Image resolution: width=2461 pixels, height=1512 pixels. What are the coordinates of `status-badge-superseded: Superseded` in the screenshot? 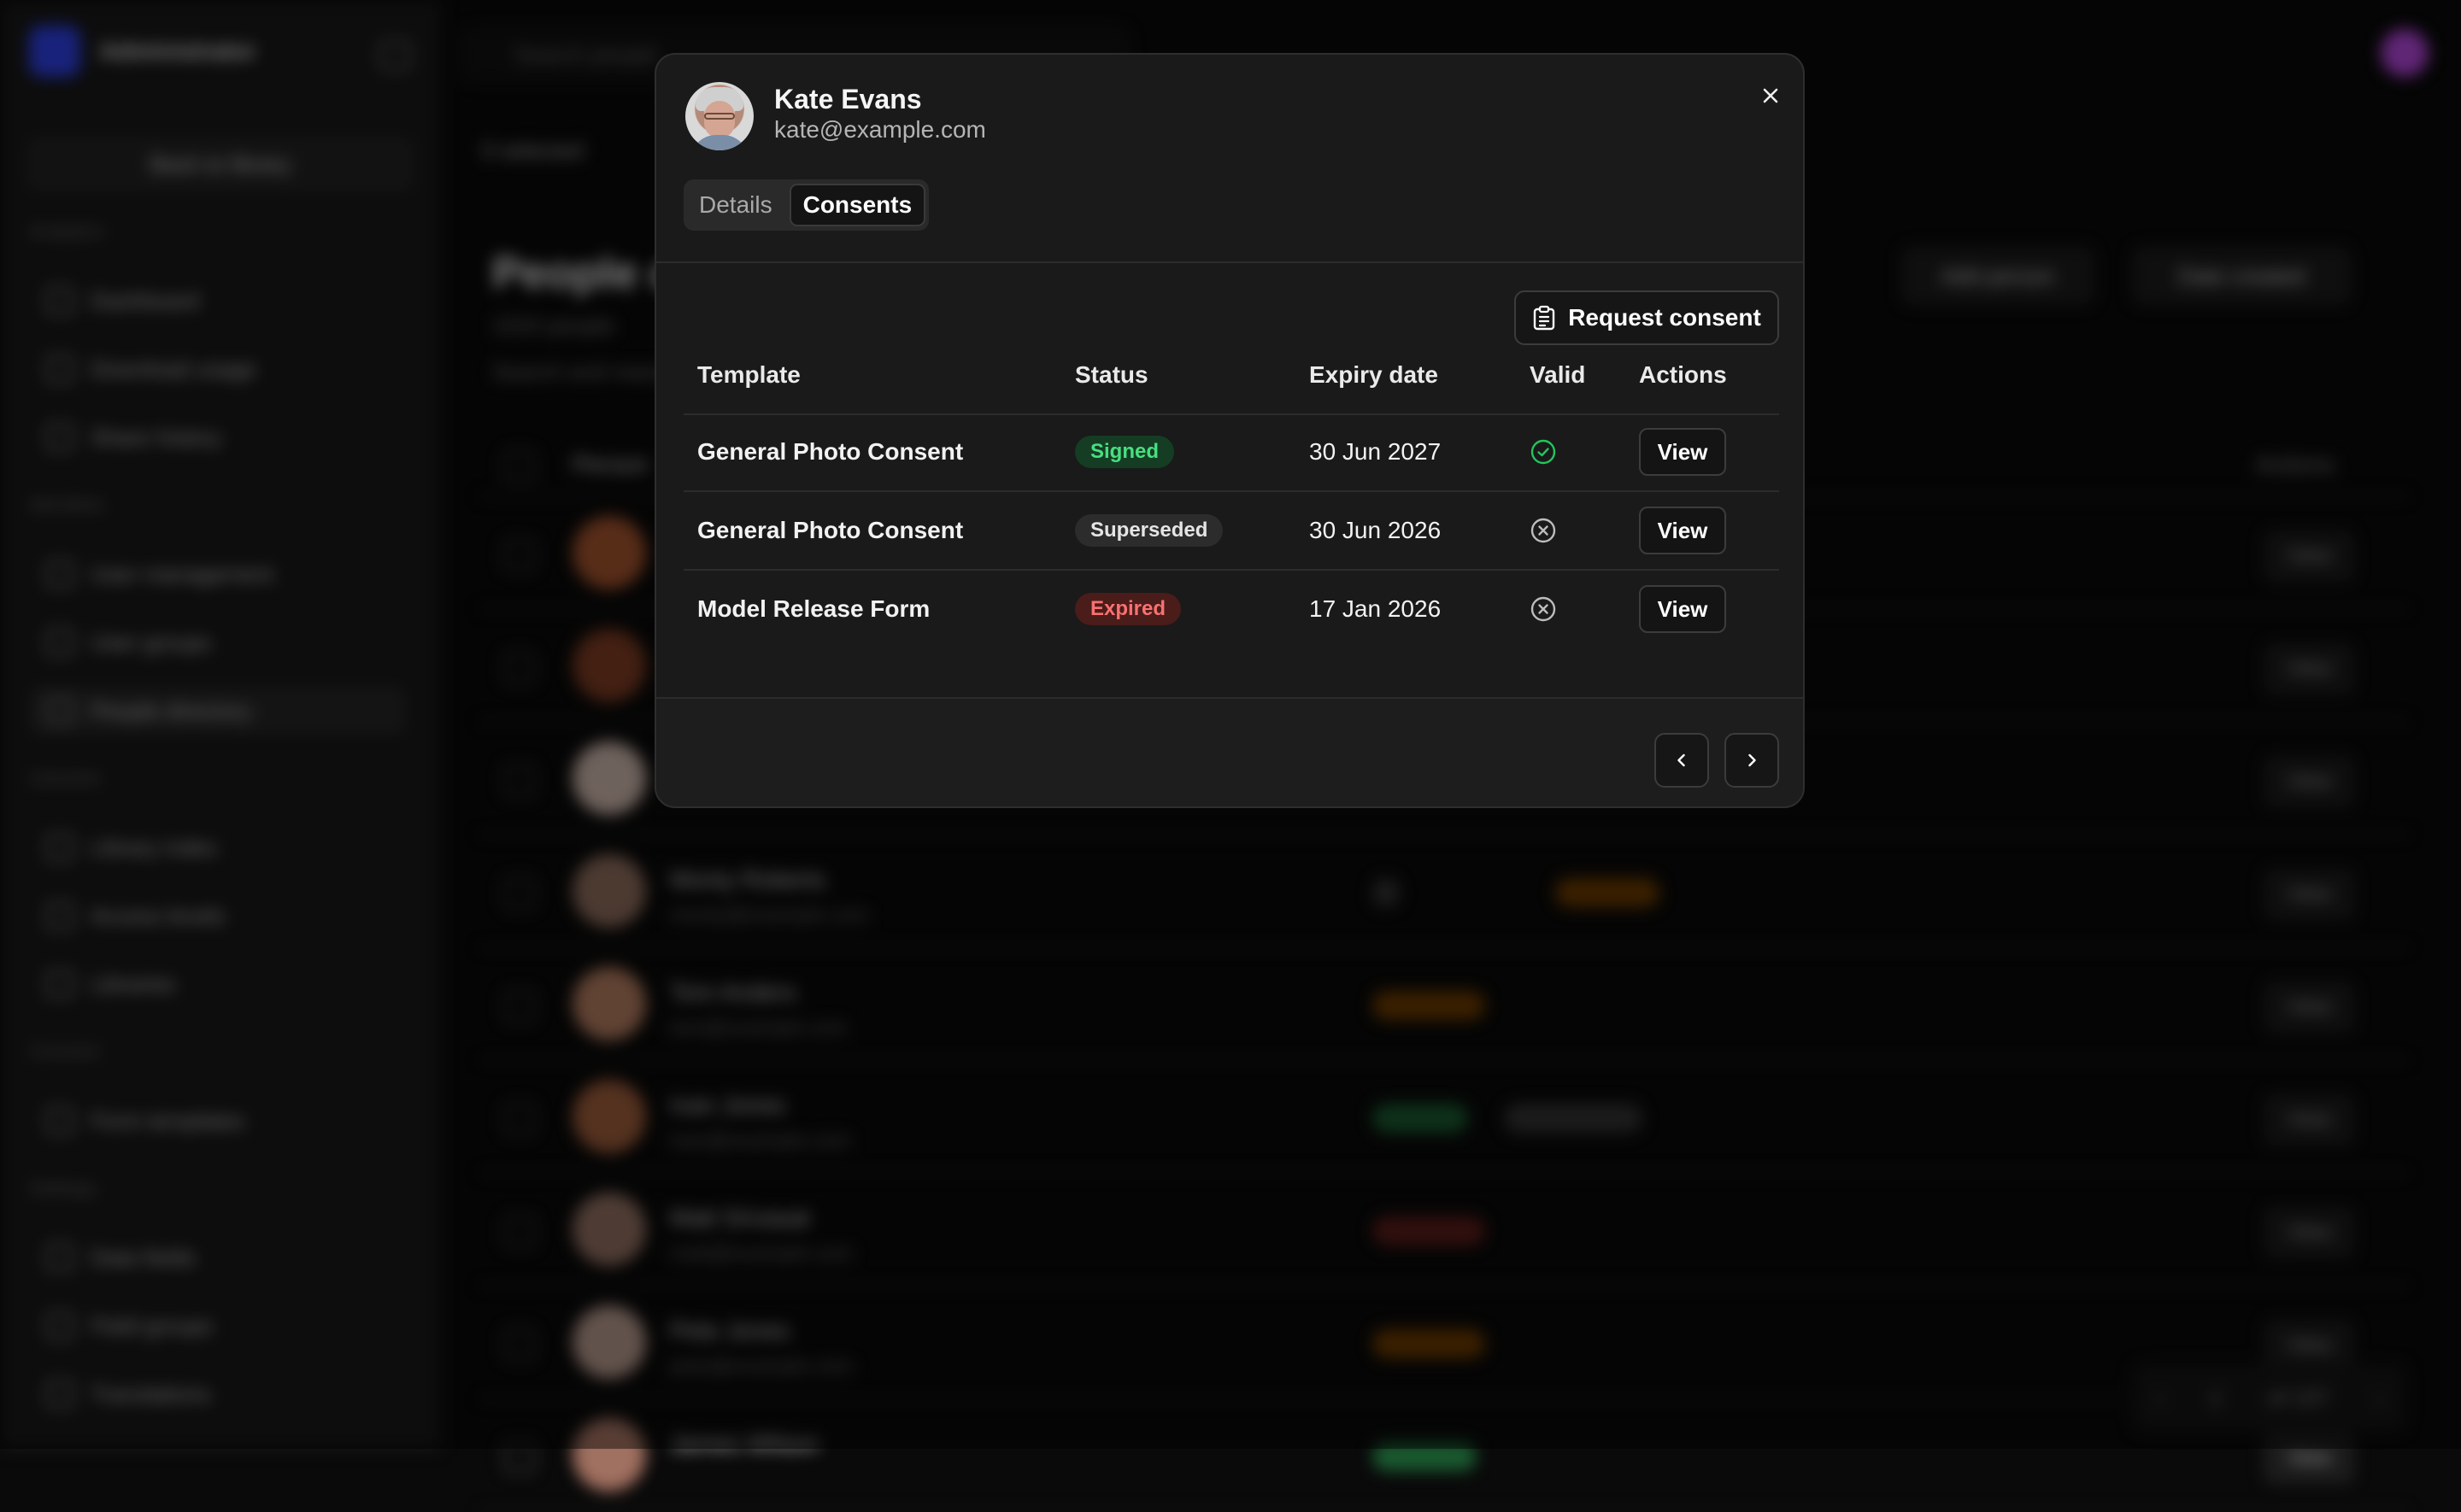 It's located at (1149, 530).